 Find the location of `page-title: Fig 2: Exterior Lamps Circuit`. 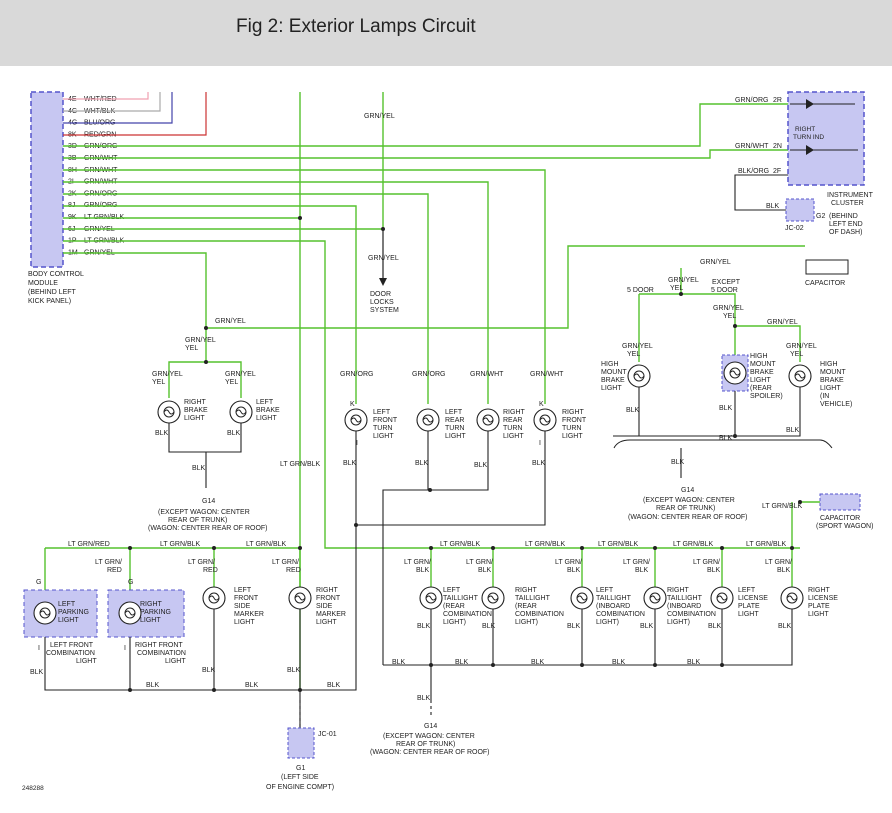

page-title: Fig 2: Exterior Lamps Circuit is located at coordinates (356, 26).